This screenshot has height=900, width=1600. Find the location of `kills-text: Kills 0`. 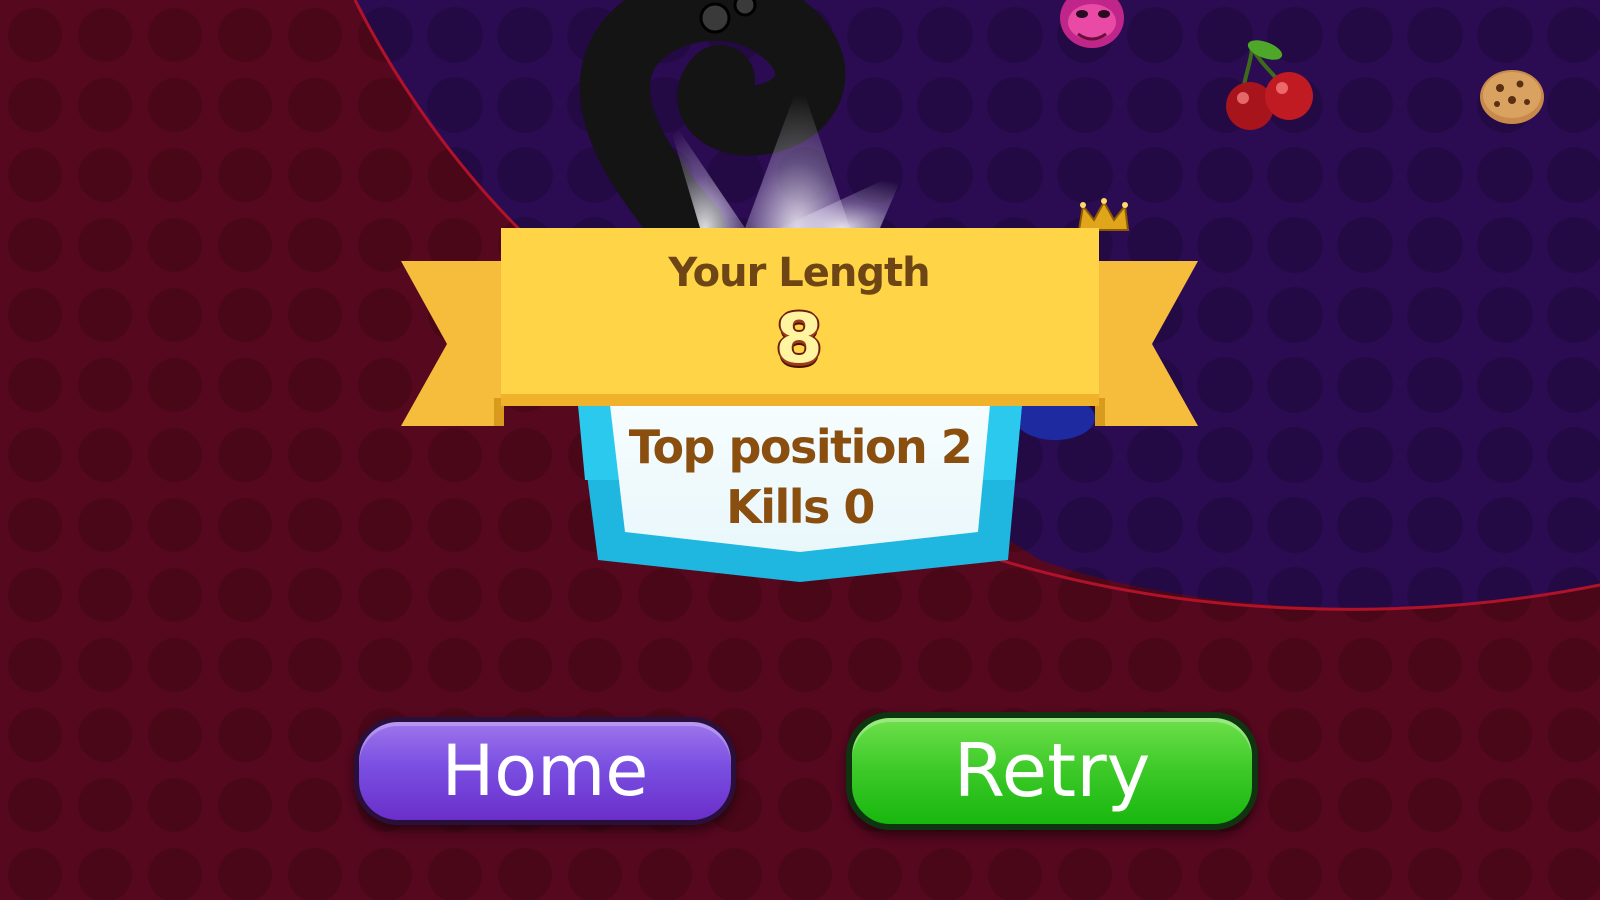

kills-text: Kills 0 is located at coordinates (800, 507).